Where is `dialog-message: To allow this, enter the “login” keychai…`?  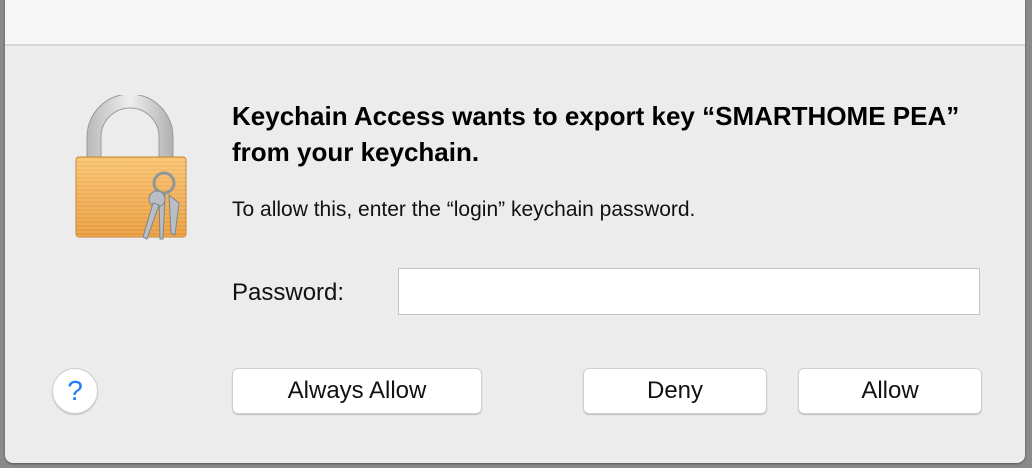 dialog-message: To allow this, enter the “login” keychai… is located at coordinates (464, 209).